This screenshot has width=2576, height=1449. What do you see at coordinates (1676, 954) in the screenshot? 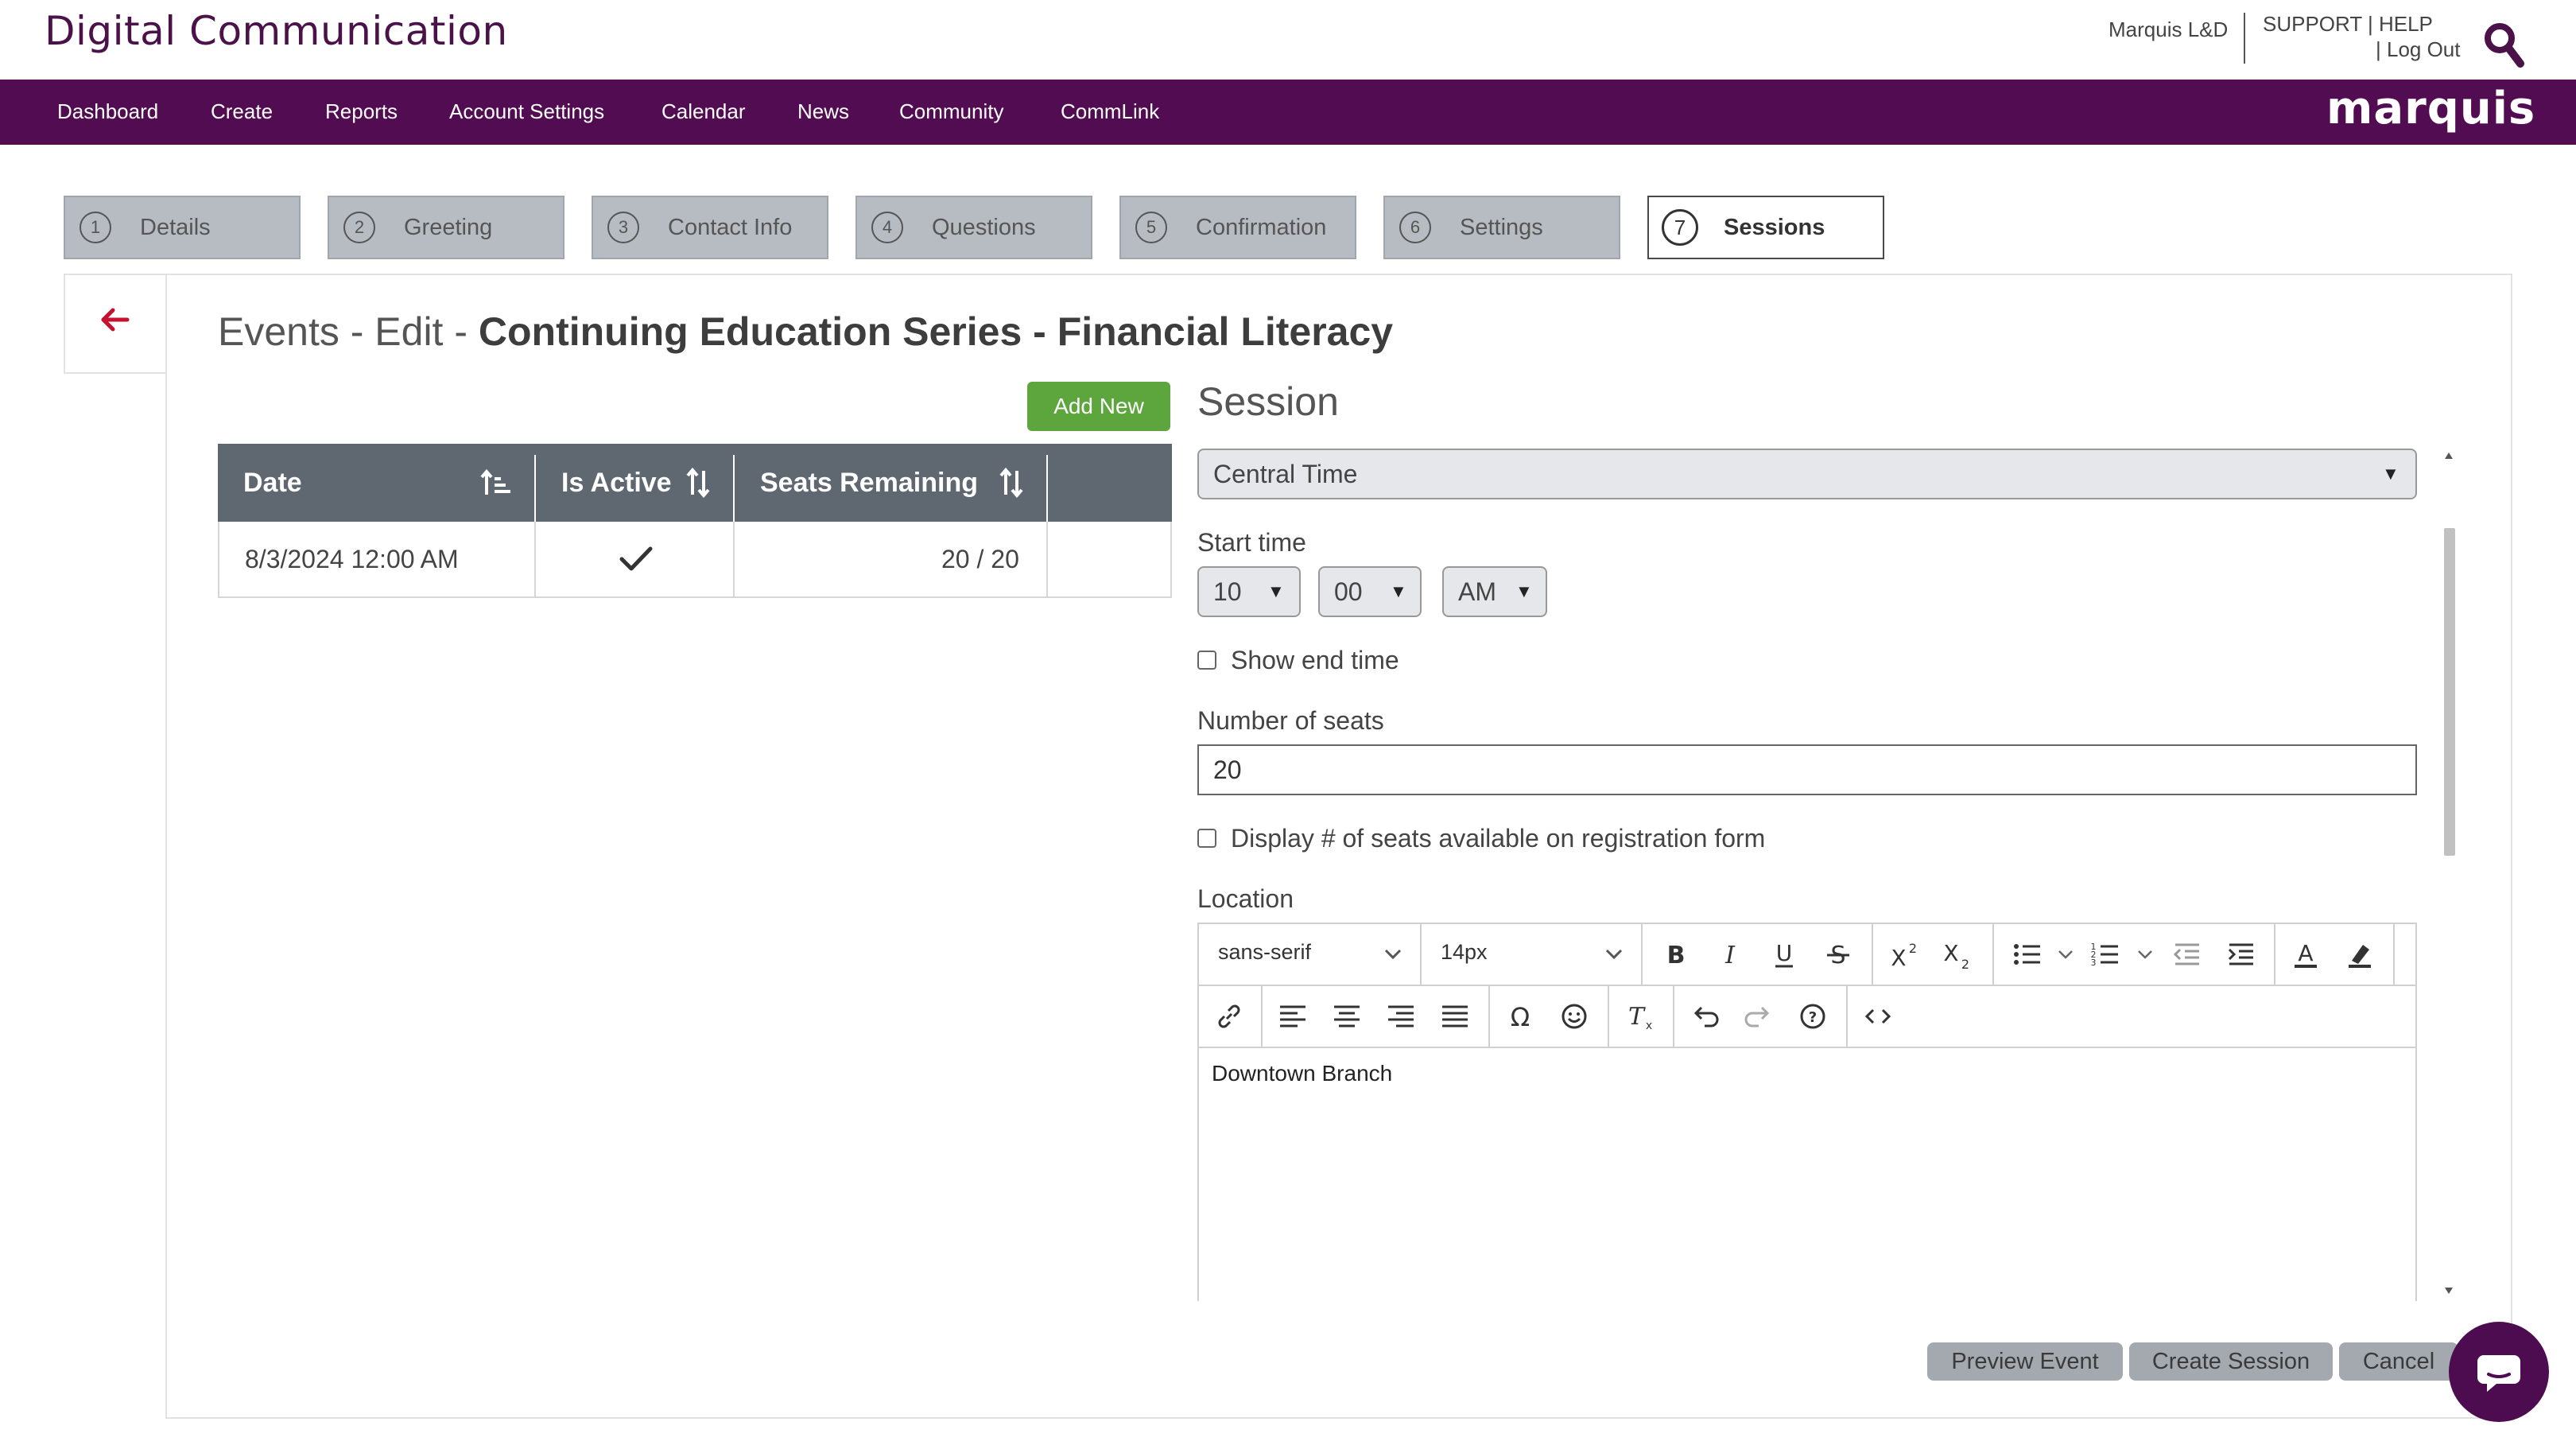
I see `bold-icon: B` at bounding box center [1676, 954].